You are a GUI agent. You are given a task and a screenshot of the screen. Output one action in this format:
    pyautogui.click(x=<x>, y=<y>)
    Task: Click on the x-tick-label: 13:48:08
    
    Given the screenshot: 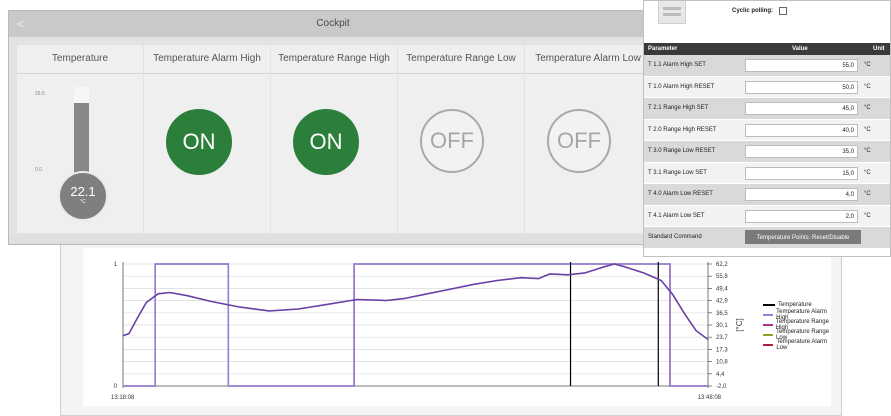 What is the action you would take?
    pyautogui.click(x=710, y=398)
    